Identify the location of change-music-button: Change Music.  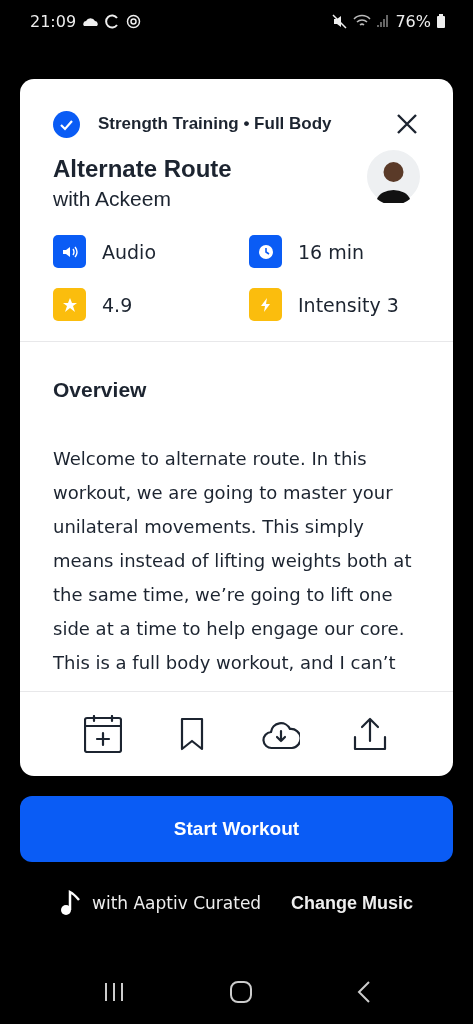
(351, 903).